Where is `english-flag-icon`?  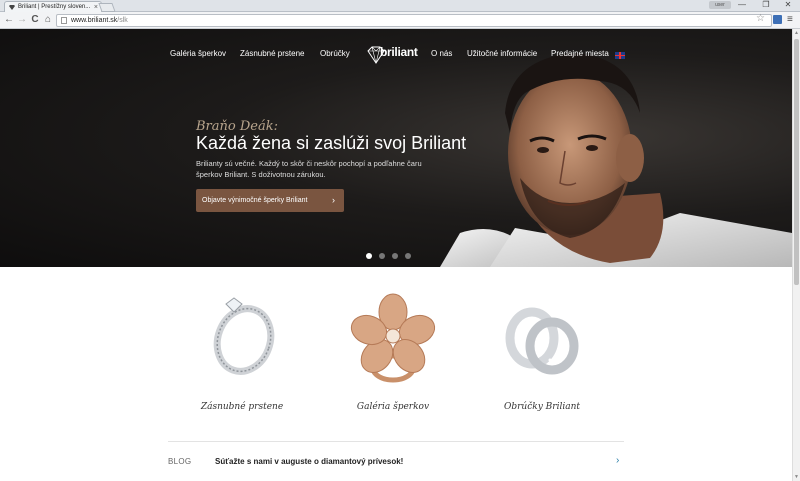 english-flag-icon is located at coordinates (620, 55).